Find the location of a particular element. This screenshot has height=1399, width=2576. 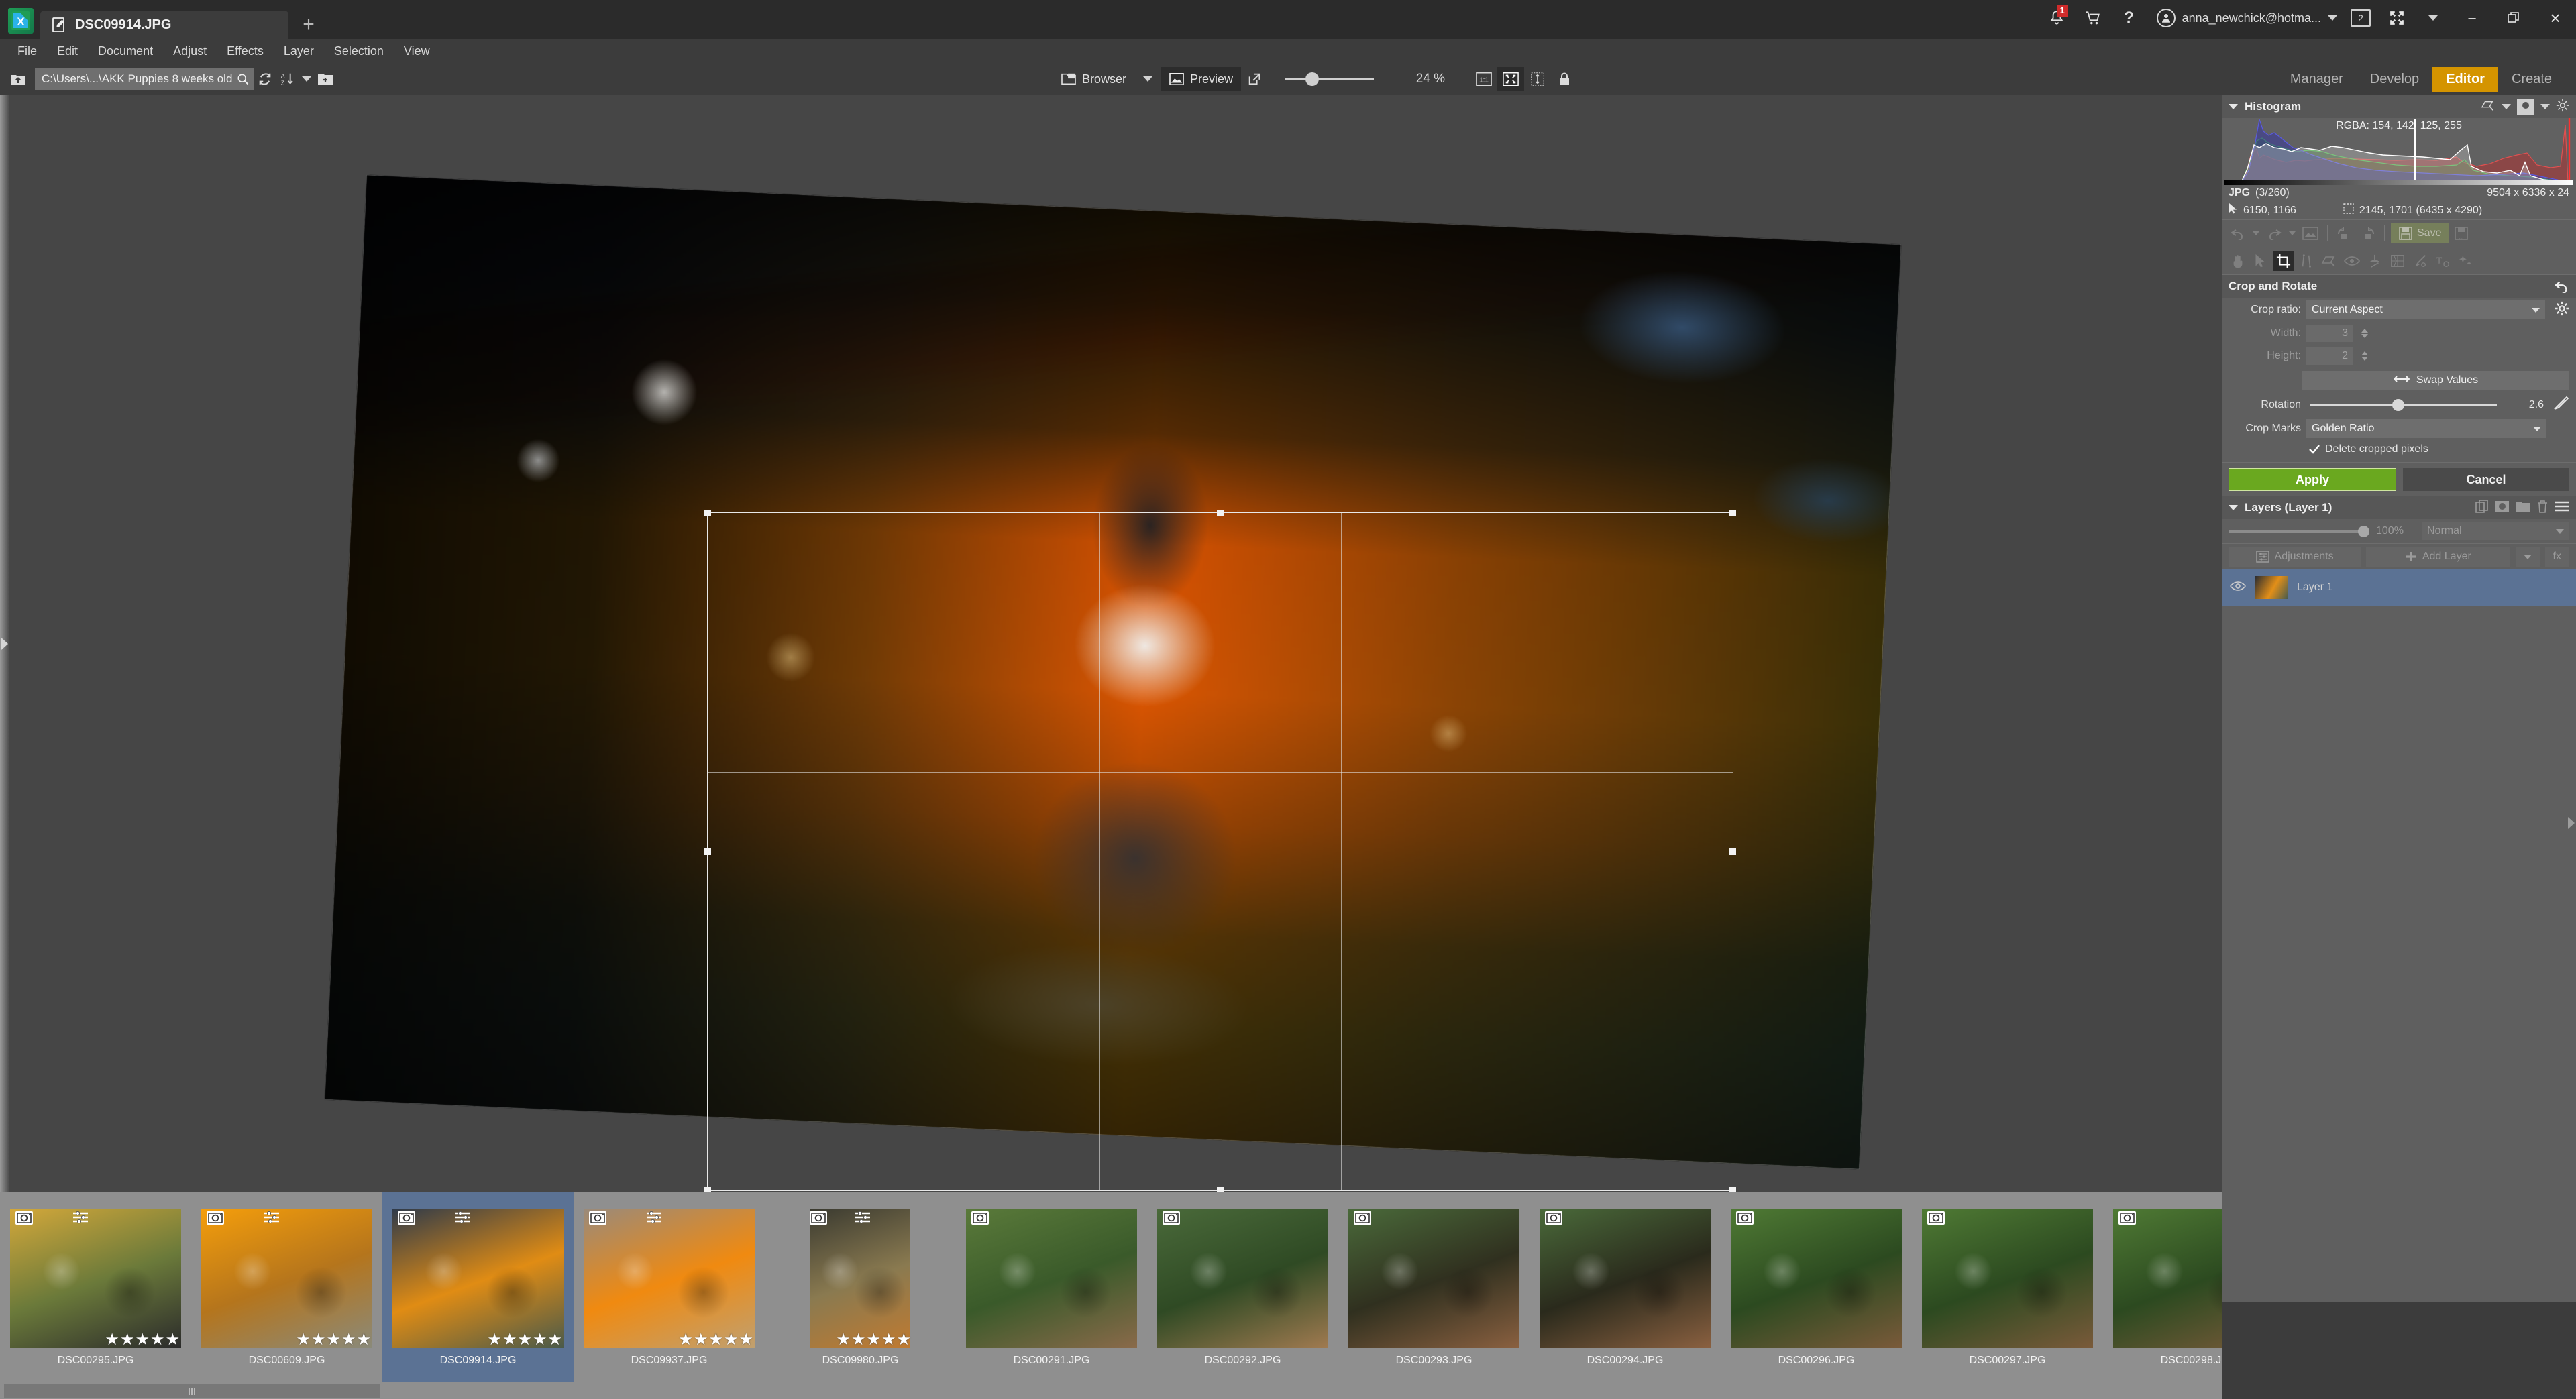

menu-item-document: Document is located at coordinates (125, 51).